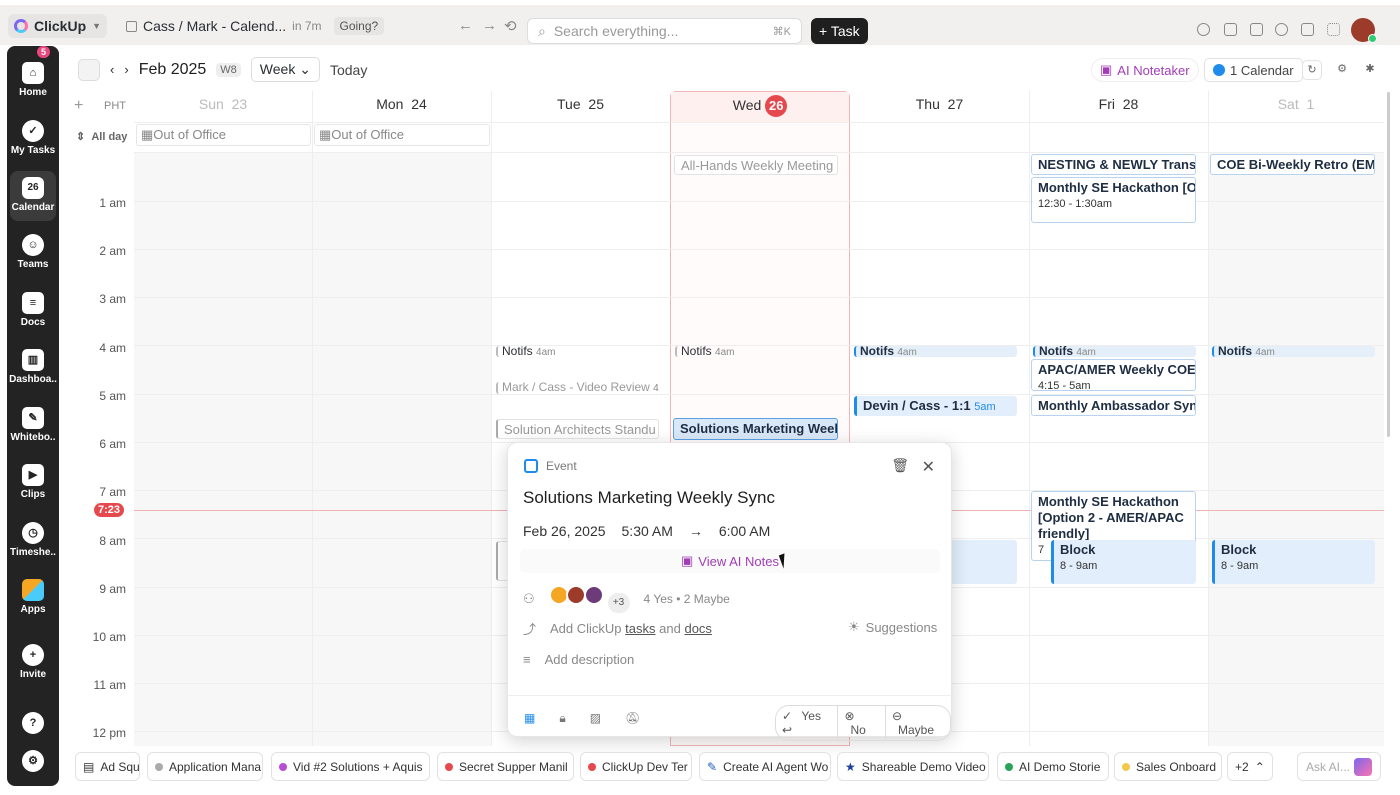 The image size is (1400, 795). I want to click on event-solutions-marketing: Solutions Marketing Weekl, so click(755, 429).